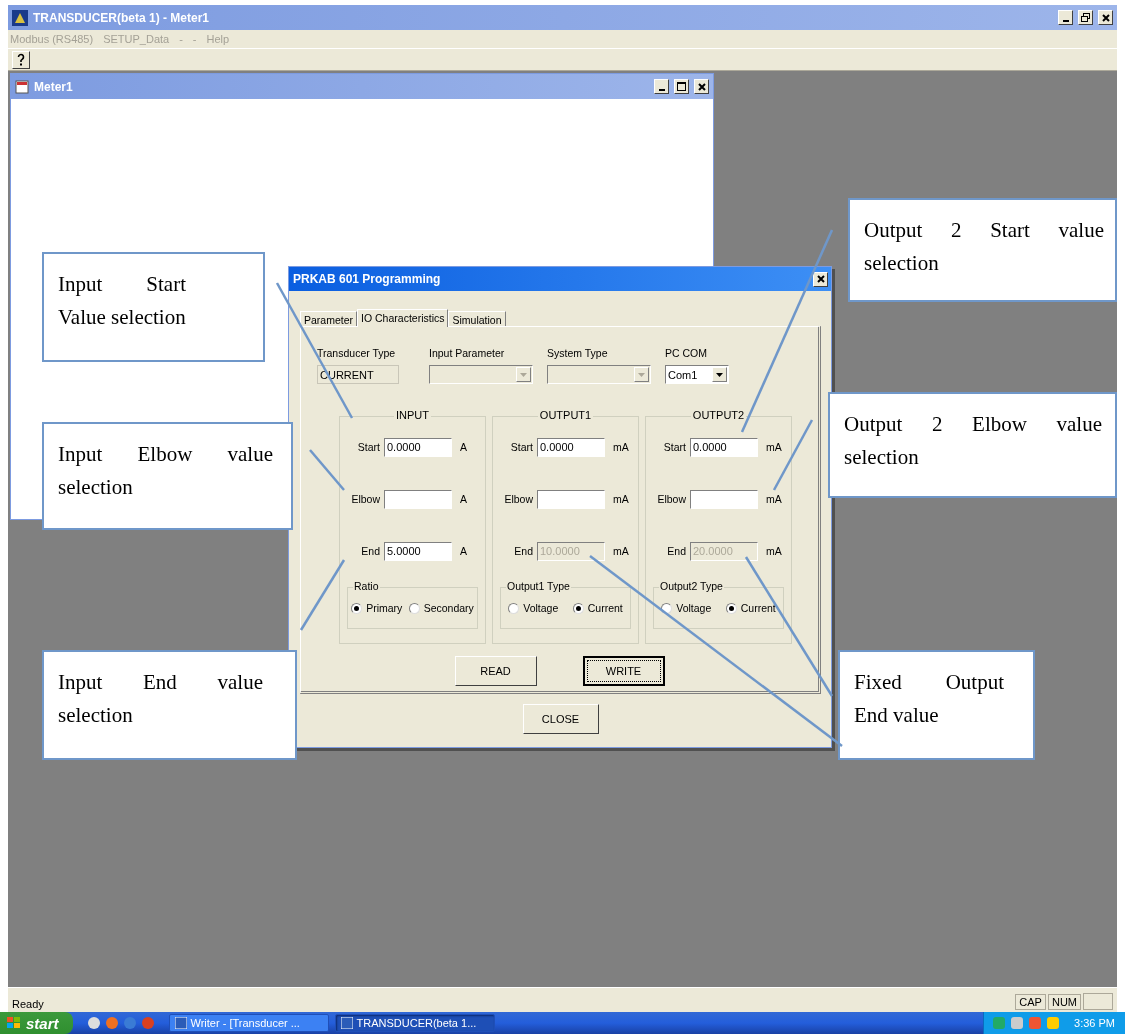  What do you see at coordinates (697, 374) in the screenshot?
I see `dropdown-field: Com1` at bounding box center [697, 374].